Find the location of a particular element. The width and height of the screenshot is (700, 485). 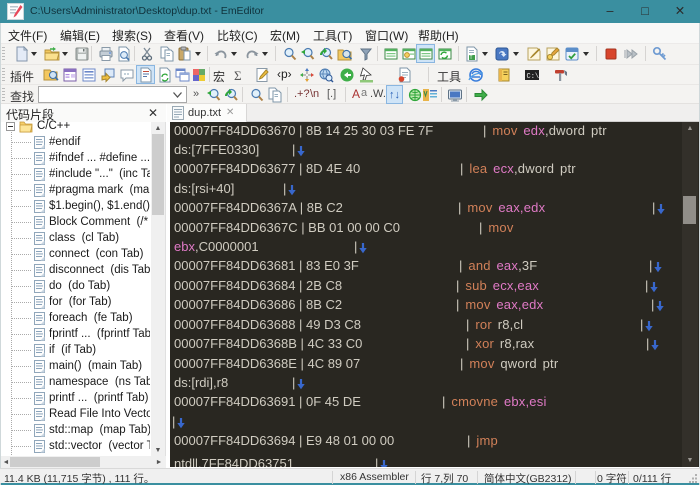

svg-text: T is located at coordinates (471, 58).